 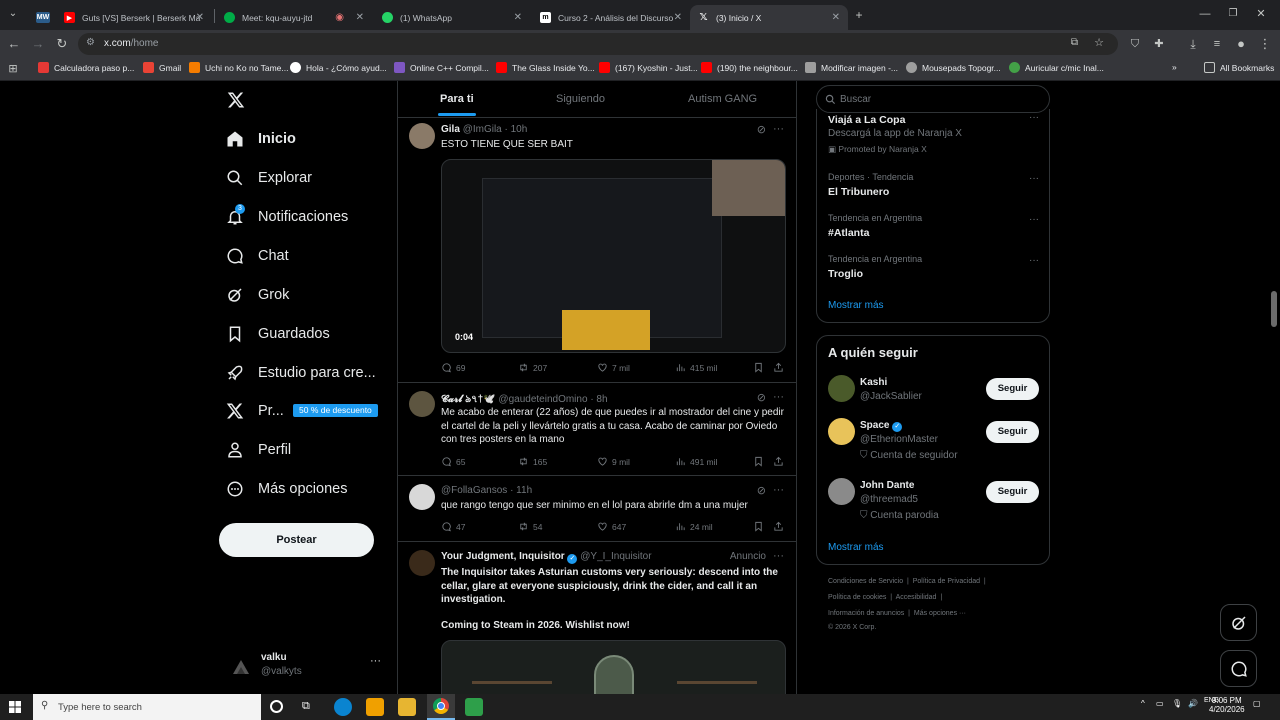 What do you see at coordinates (457, 99) in the screenshot?
I see `tab-para-ti: Para ti` at bounding box center [457, 99].